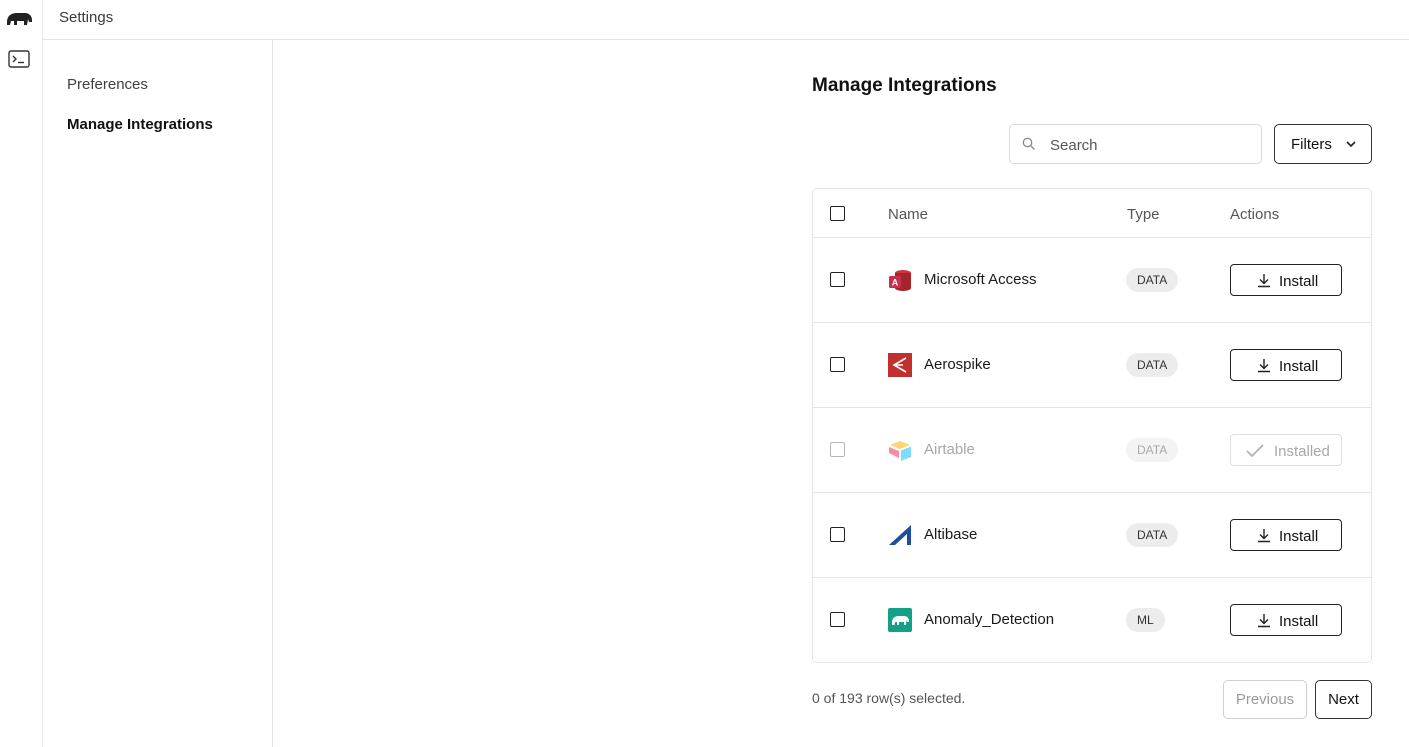 Image resolution: width=1409 pixels, height=747 pixels. What do you see at coordinates (107, 84) in the screenshot?
I see `nav-item-preferences: Preferences` at bounding box center [107, 84].